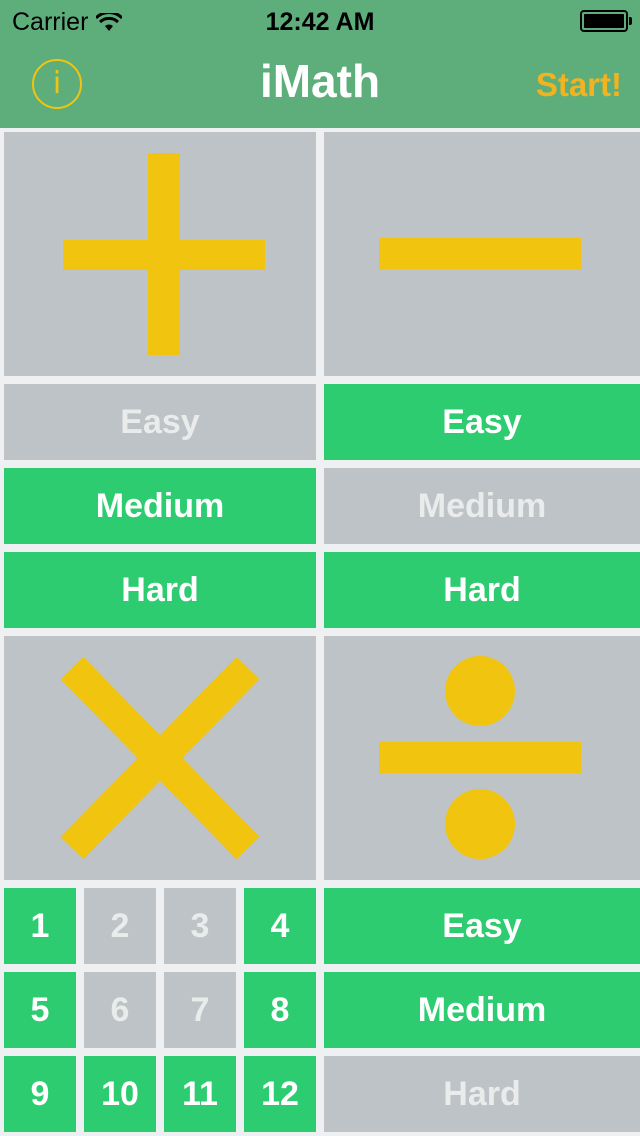 Image resolution: width=640 pixels, height=1136 pixels. I want to click on table-number: 3, so click(200, 925).